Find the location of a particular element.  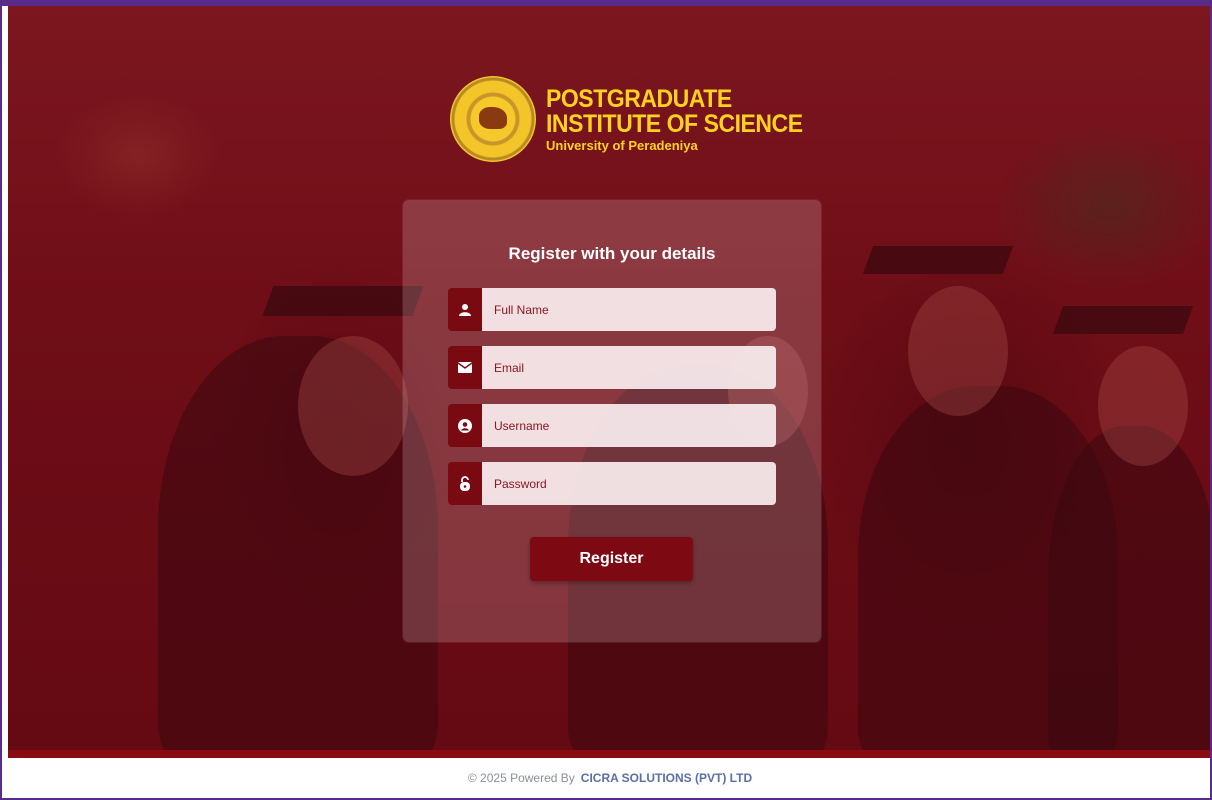

password-field is located at coordinates (612, 483).